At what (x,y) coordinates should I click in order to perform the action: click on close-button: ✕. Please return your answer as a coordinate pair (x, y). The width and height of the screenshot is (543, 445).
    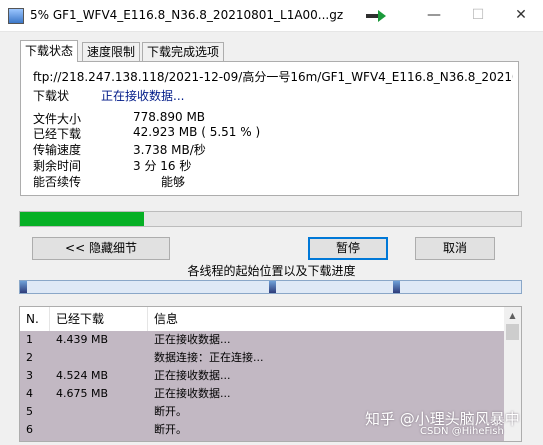
    Looking at the image, I should click on (521, 15).